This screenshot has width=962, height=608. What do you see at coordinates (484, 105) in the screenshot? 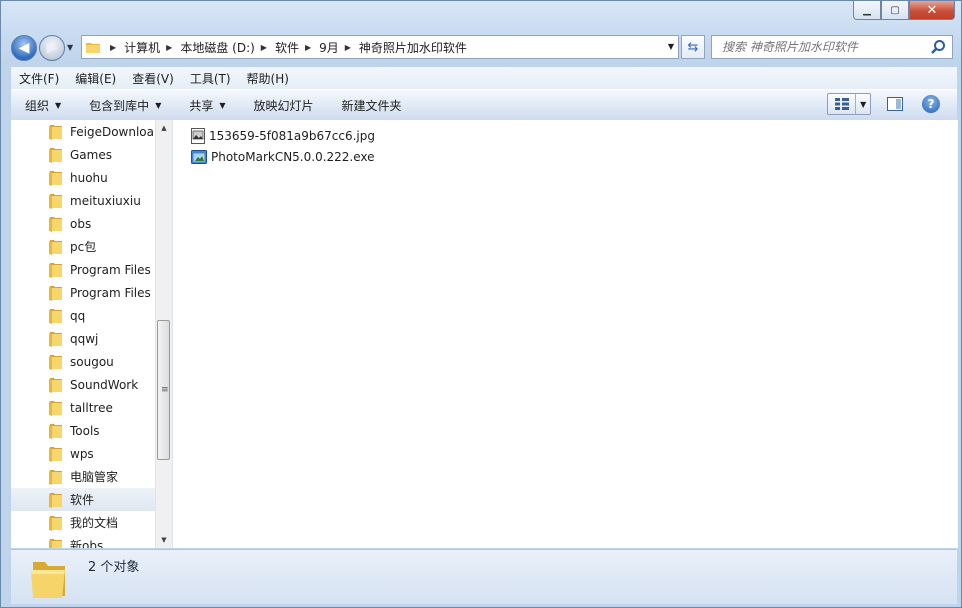
I see `command-bar: 组织 ▼ 包含到库中 ▼ 共享 ▼ 放映幻灯片 新建文件夹 ▼ ?` at bounding box center [484, 105].